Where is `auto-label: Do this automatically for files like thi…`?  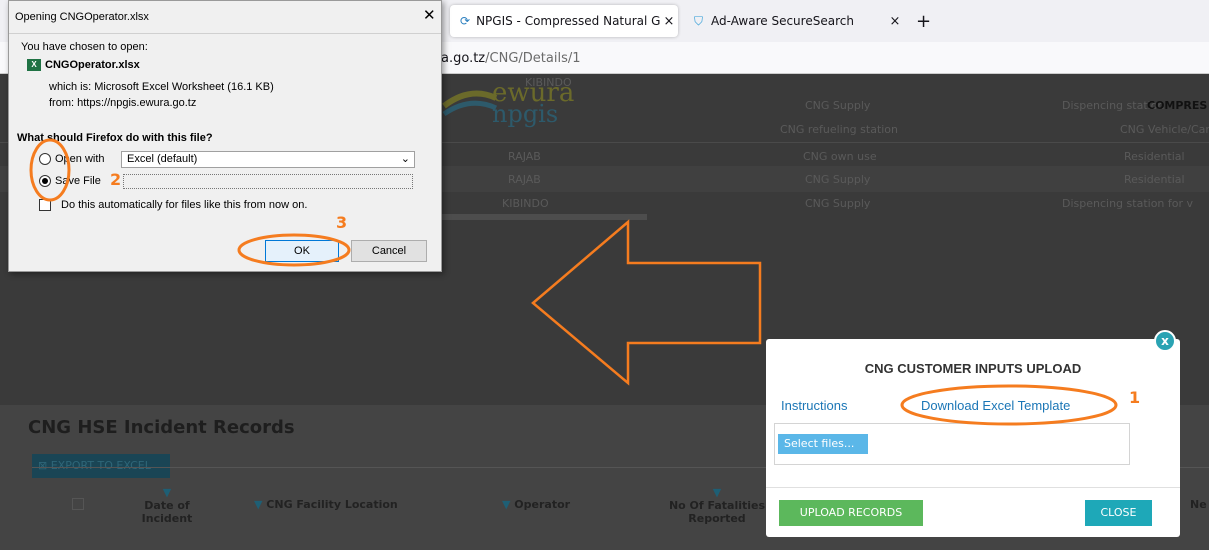
auto-label: Do this automatically for files like thi… is located at coordinates (184, 205).